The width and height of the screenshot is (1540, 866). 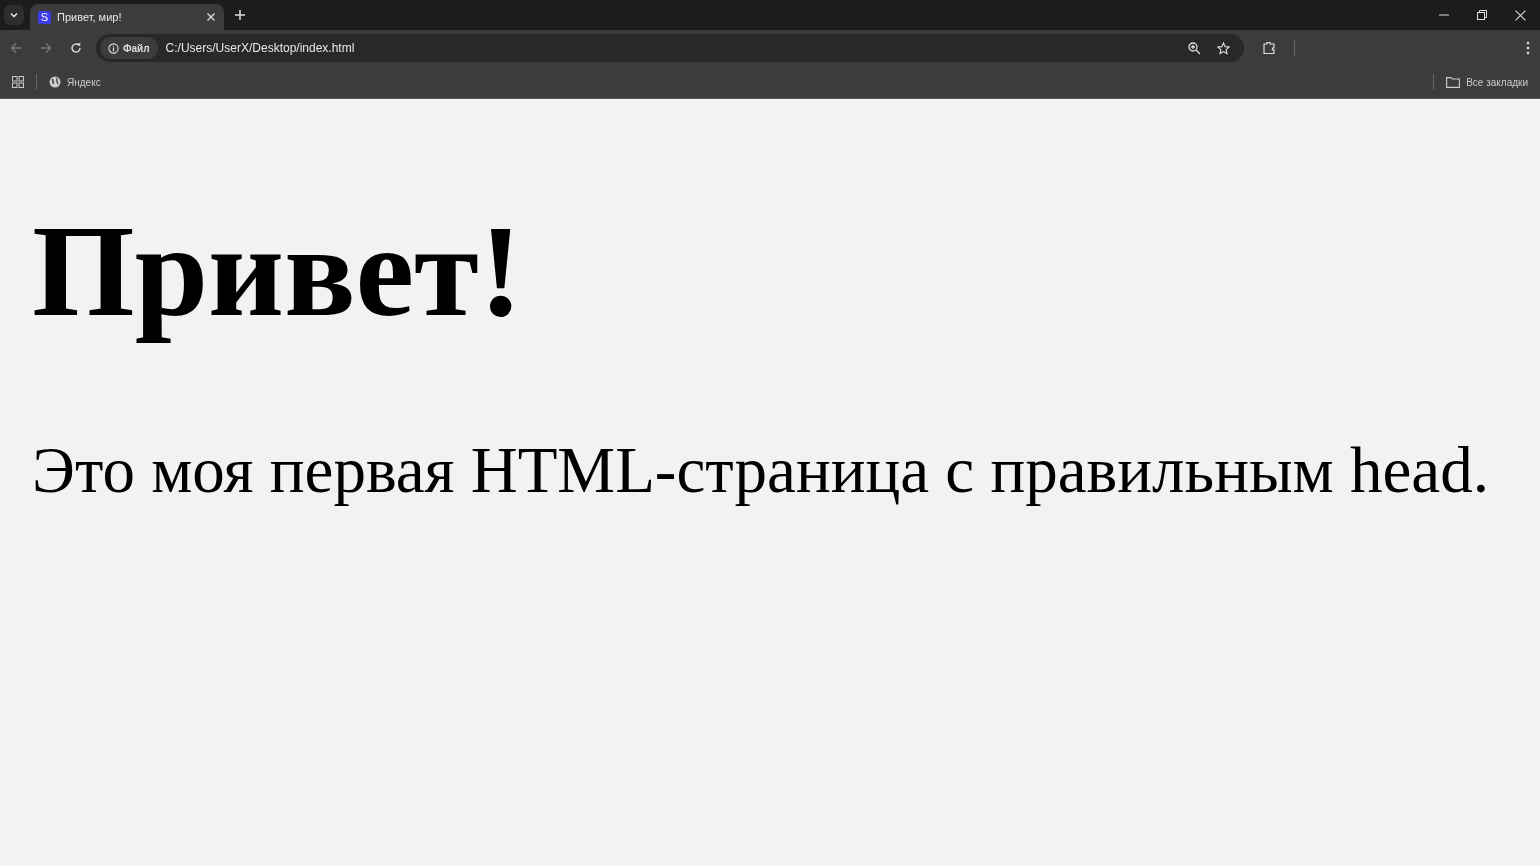 I want to click on url-text: C:/Users/UserX/Desktop/index.html, so click(x=260, y=48).